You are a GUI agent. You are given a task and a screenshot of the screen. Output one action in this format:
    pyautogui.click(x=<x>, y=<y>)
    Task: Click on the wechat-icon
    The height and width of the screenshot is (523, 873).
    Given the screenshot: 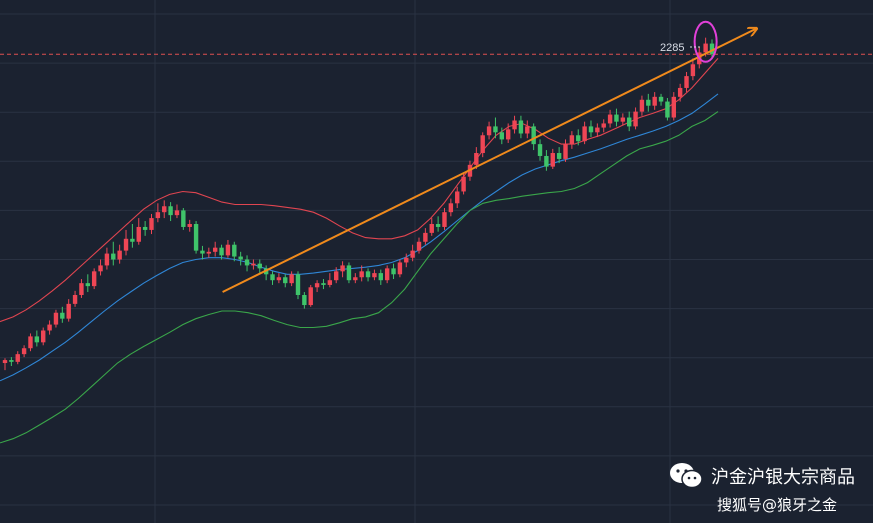 What is the action you would take?
    pyautogui.click(x=686, y=476)
    